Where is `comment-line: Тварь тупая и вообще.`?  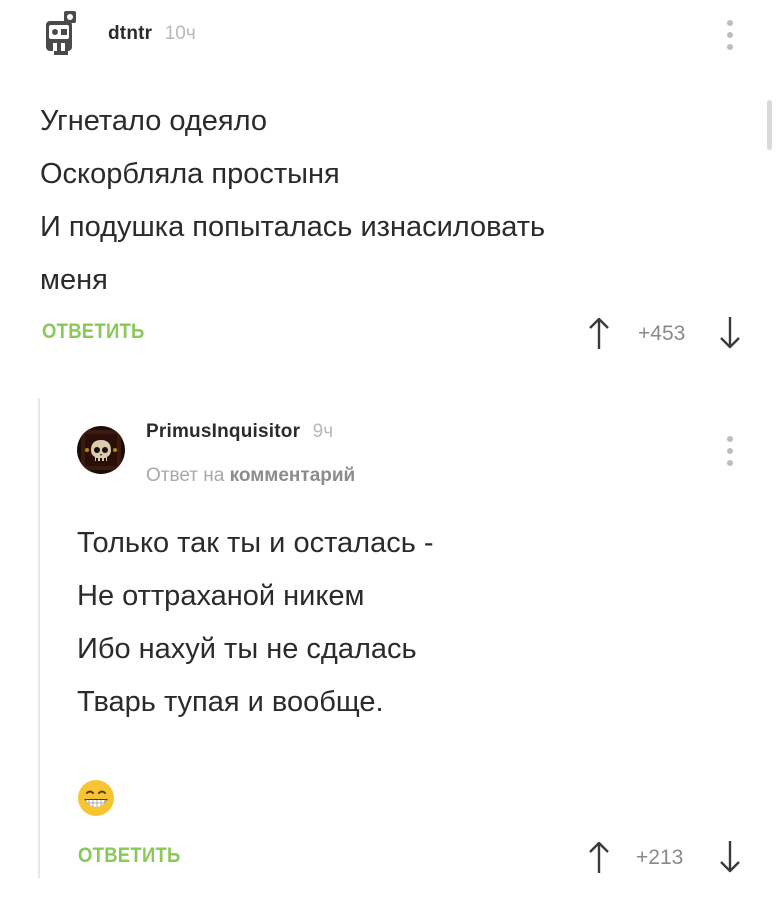 comment-line: Тварь тупая и вообще. is located at coordinates (230, 702).